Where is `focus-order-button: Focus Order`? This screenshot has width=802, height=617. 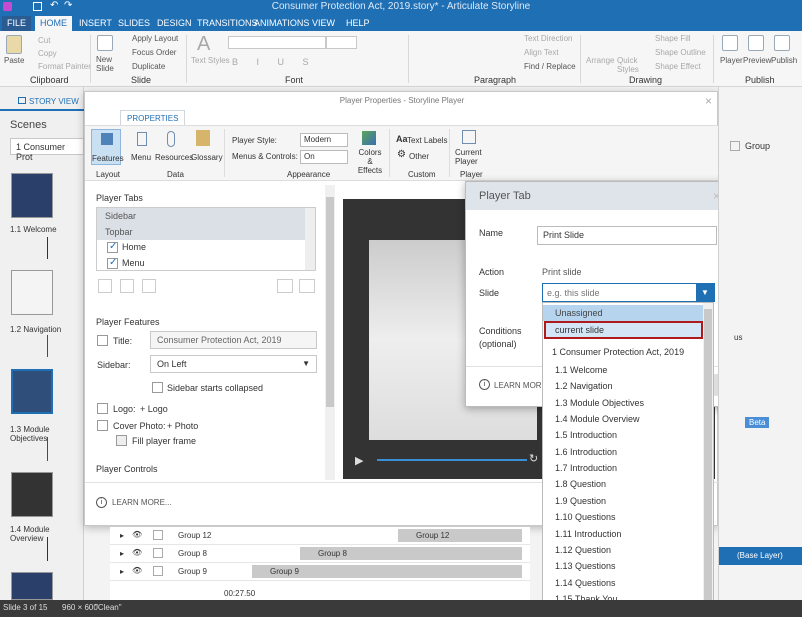 focus-order-button: Focus Order is located at coordinates (154, 52).